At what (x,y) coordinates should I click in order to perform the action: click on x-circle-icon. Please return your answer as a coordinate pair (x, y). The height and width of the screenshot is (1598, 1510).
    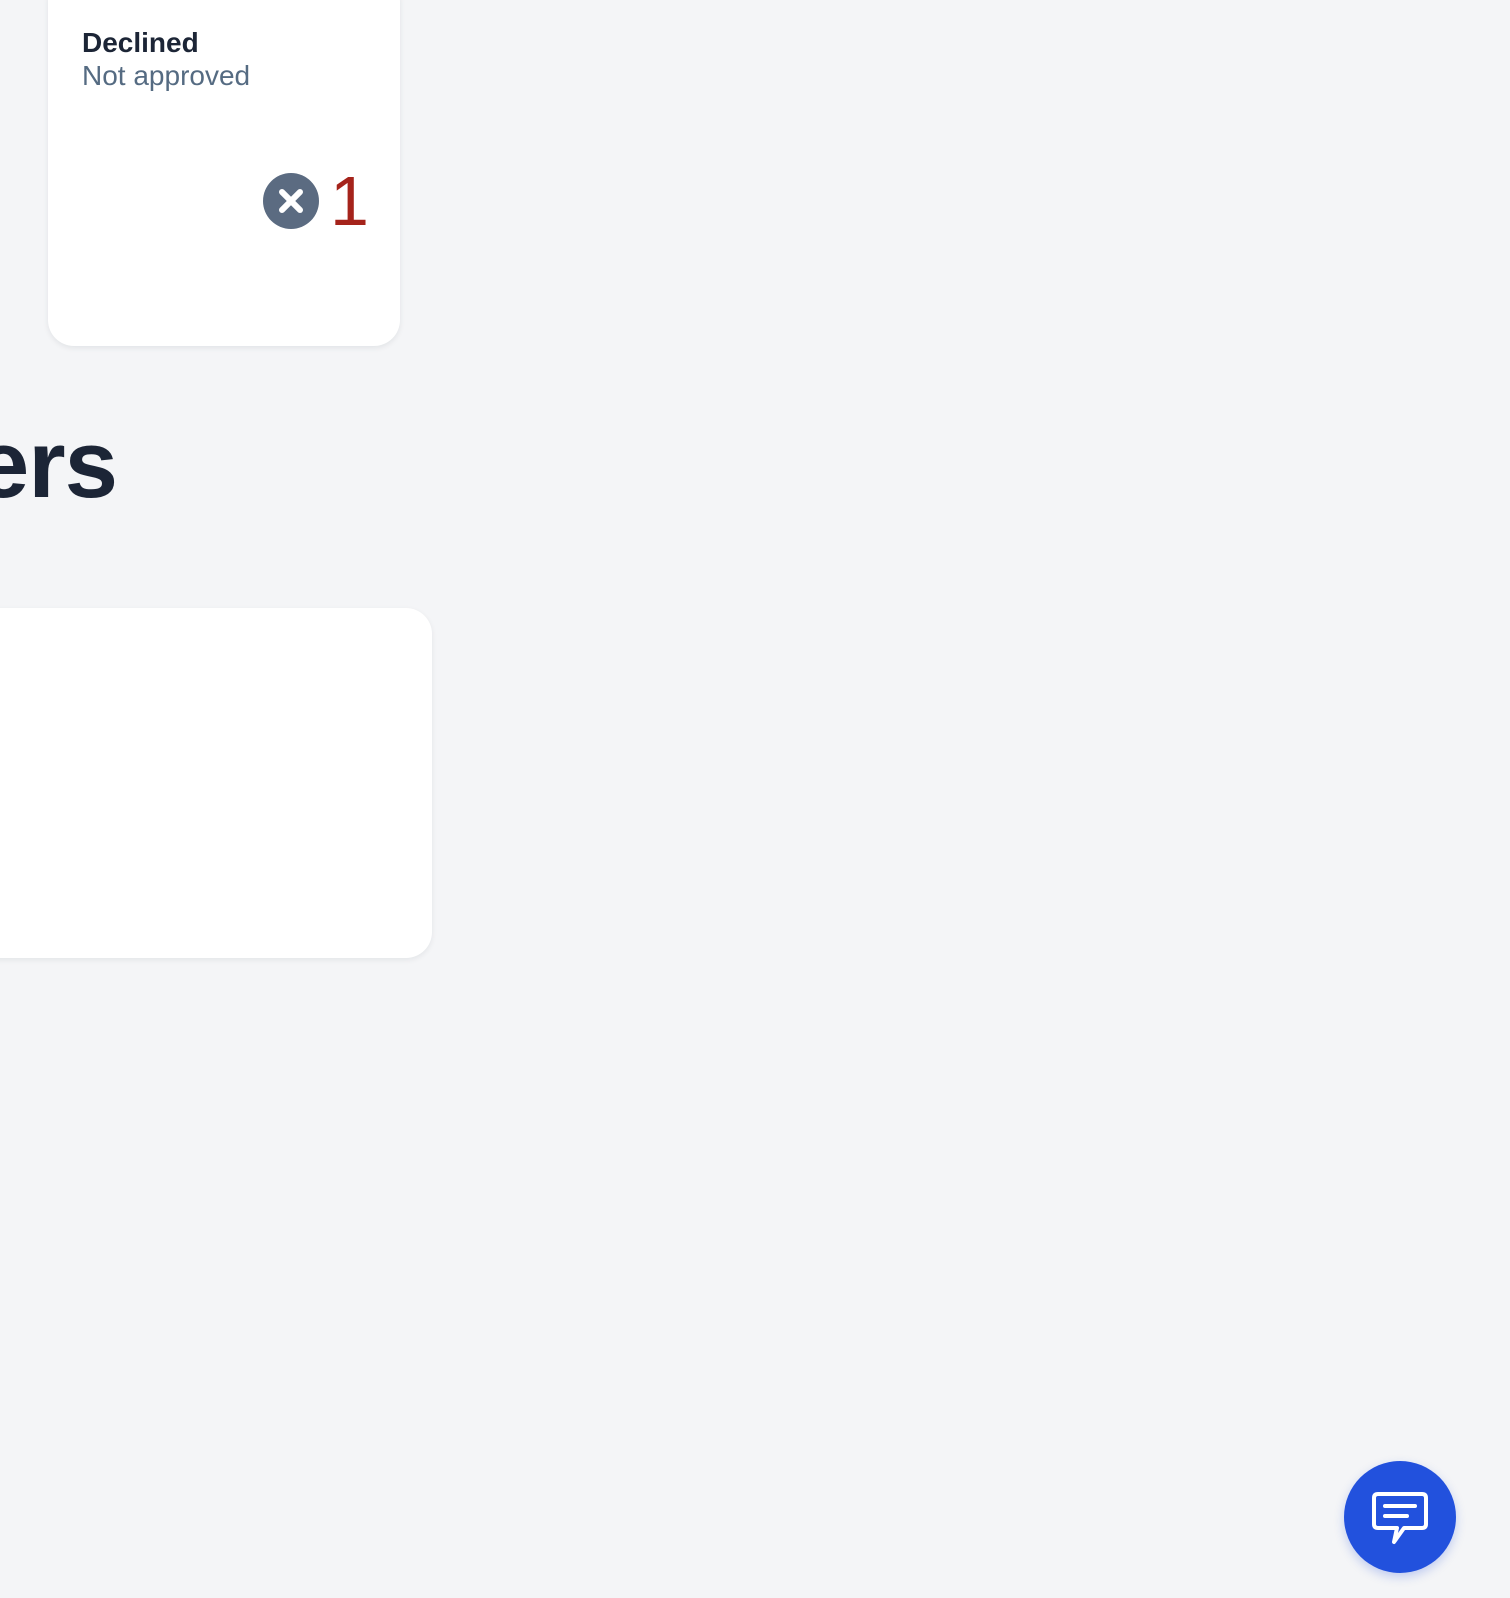
    Looking at the image, I should click on (291, 201).